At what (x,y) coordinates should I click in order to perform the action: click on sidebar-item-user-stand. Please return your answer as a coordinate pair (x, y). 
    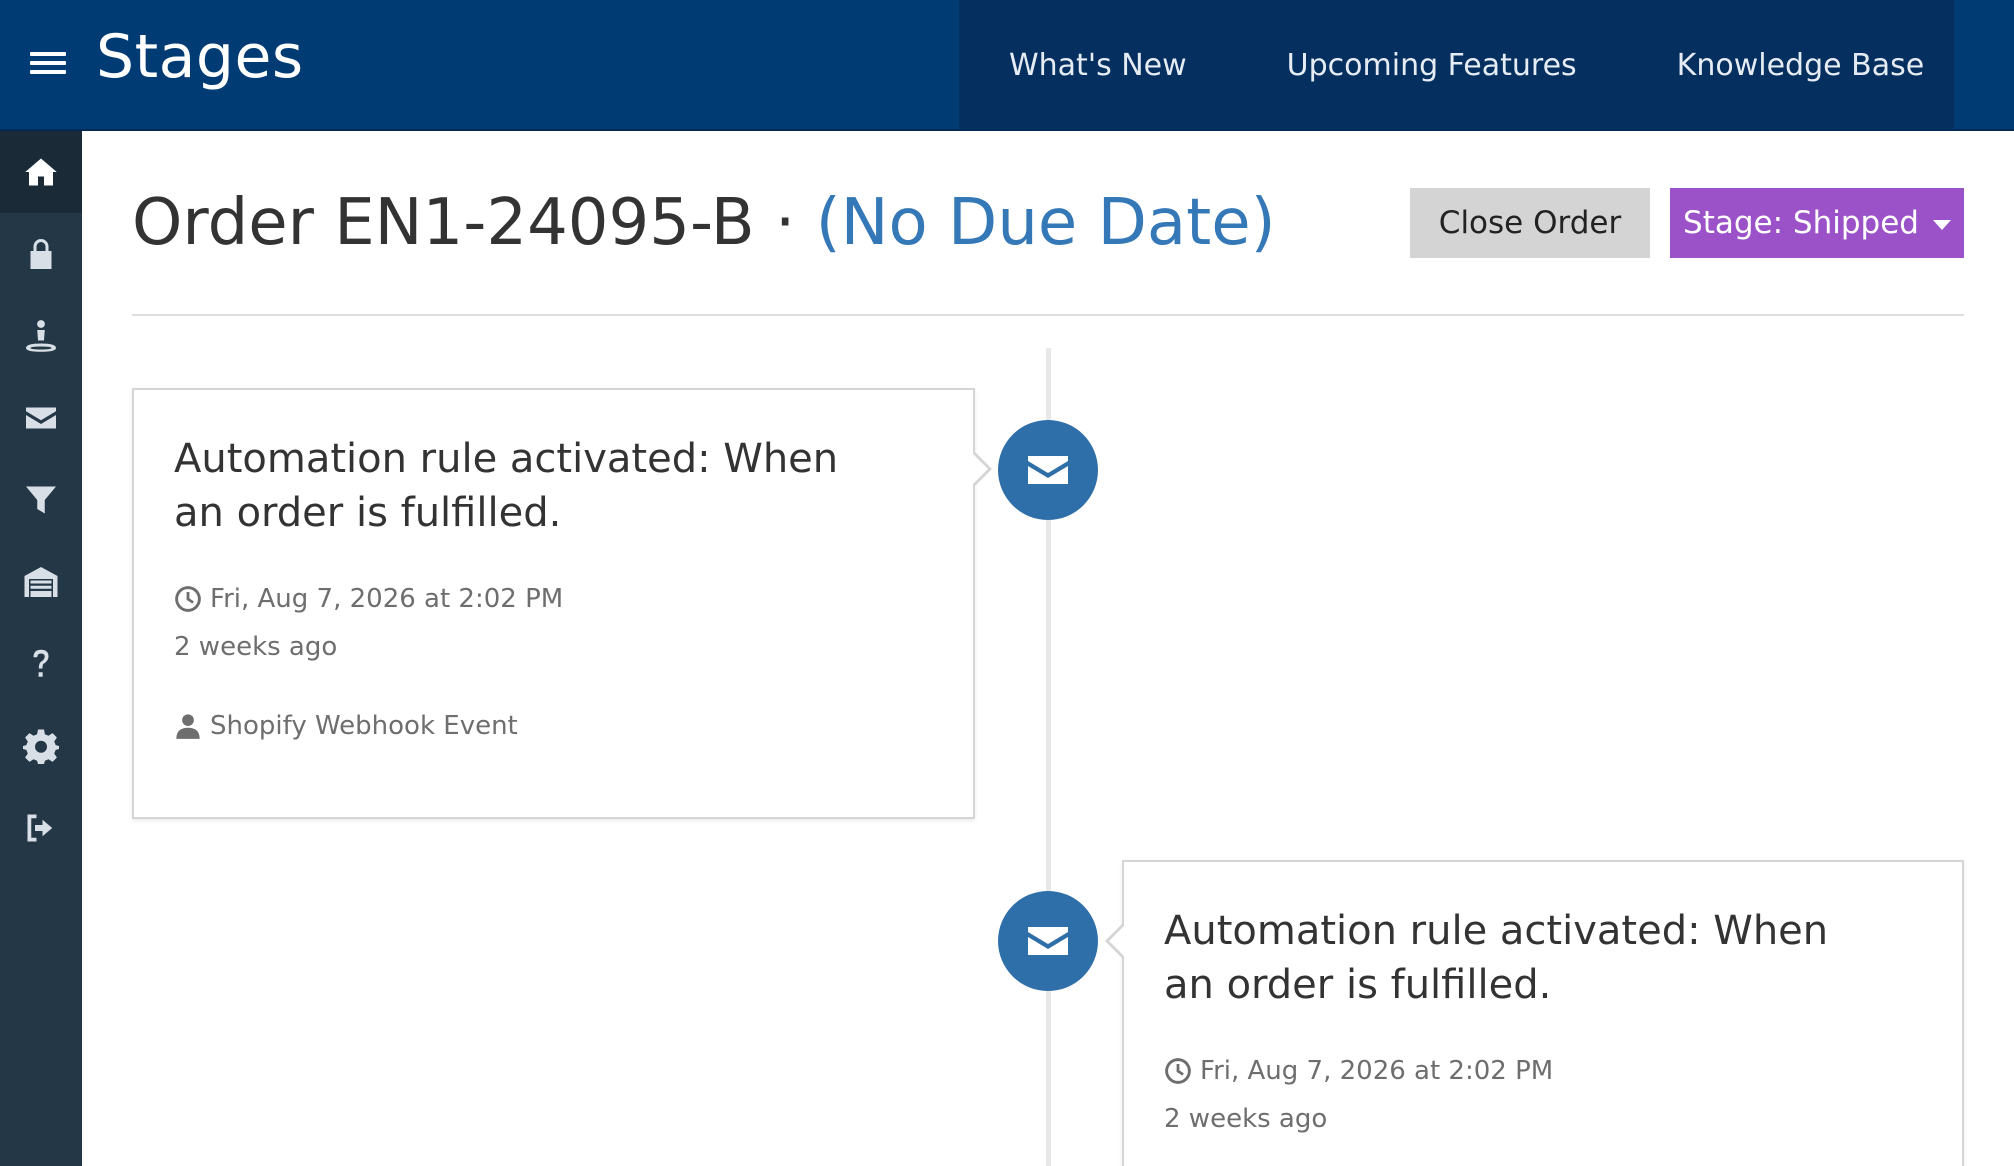
    Looking at the image, I should click on (41, 336).